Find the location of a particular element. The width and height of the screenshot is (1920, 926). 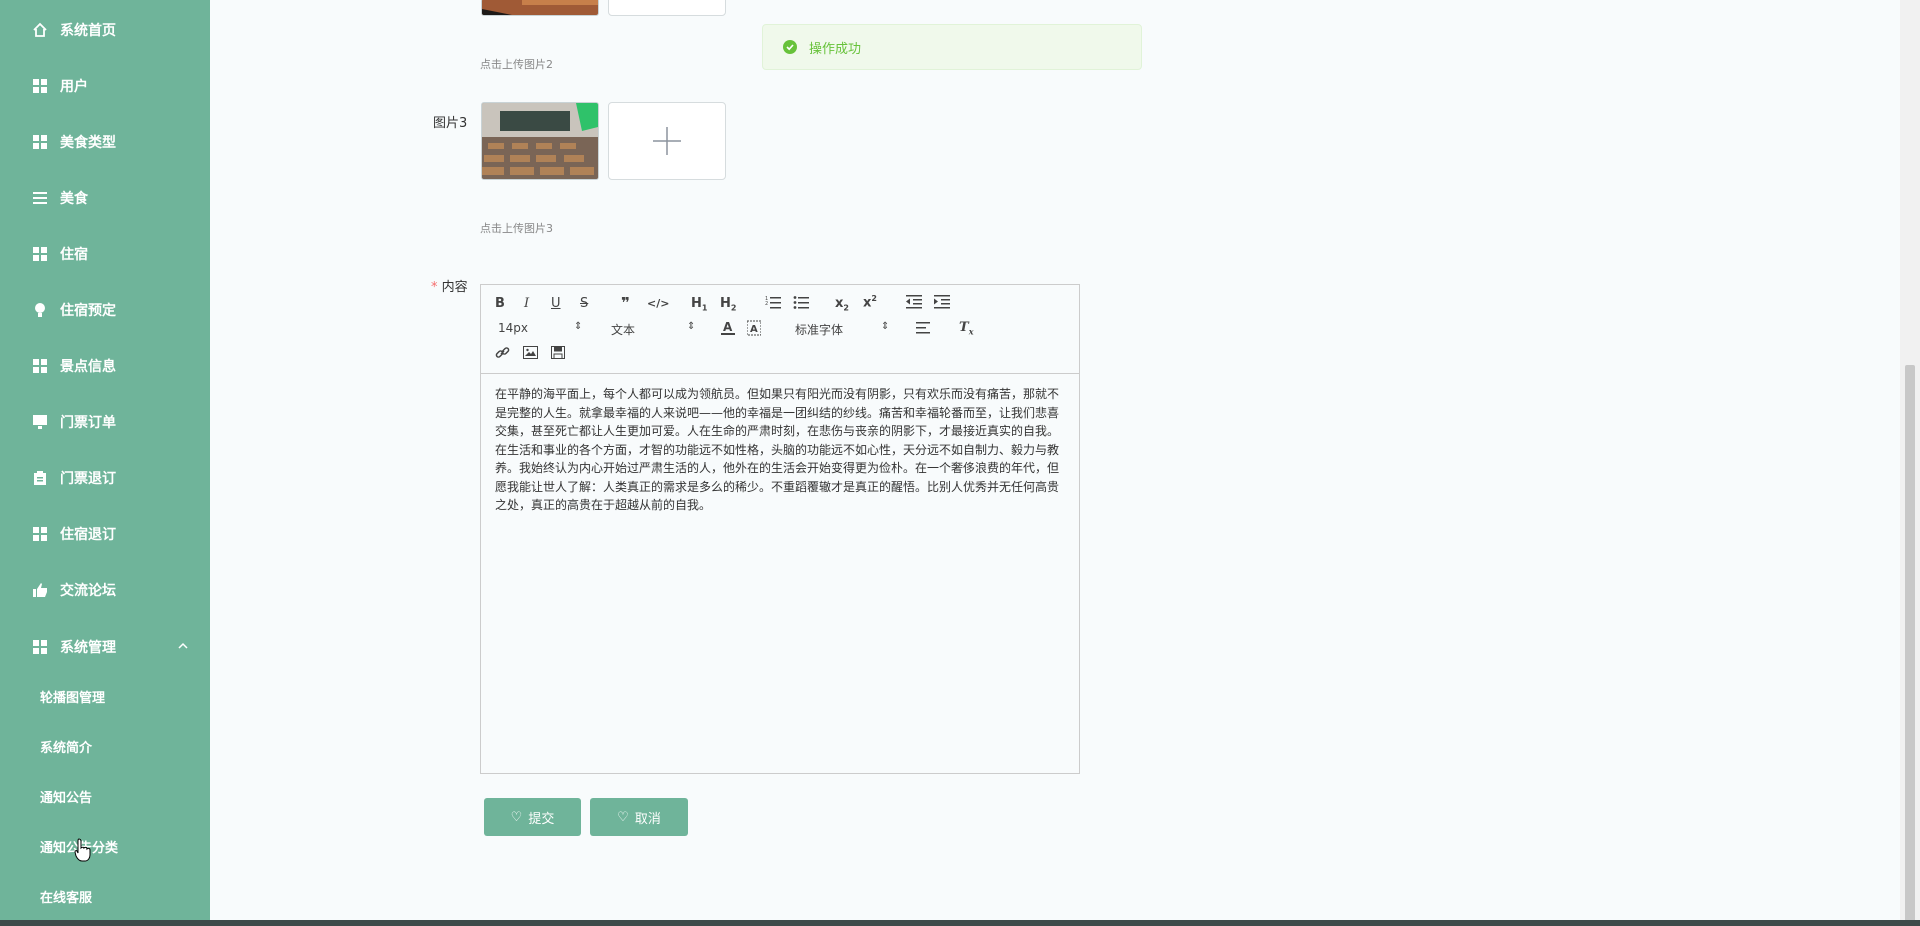

upload-hint-image-2: 点击上传图片2 is located at coordinates (516, 64).